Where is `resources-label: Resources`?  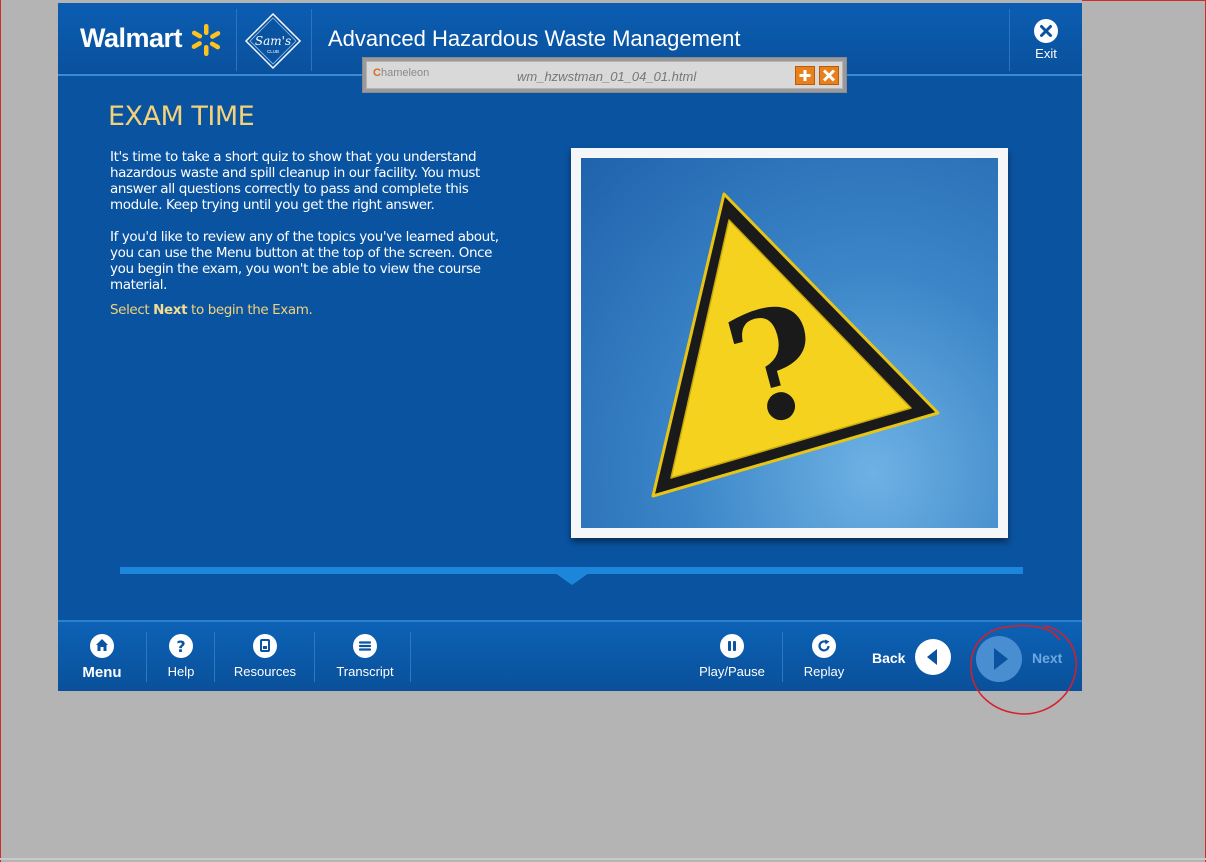
resources-label: Resources is located at coordinates (265, 671).